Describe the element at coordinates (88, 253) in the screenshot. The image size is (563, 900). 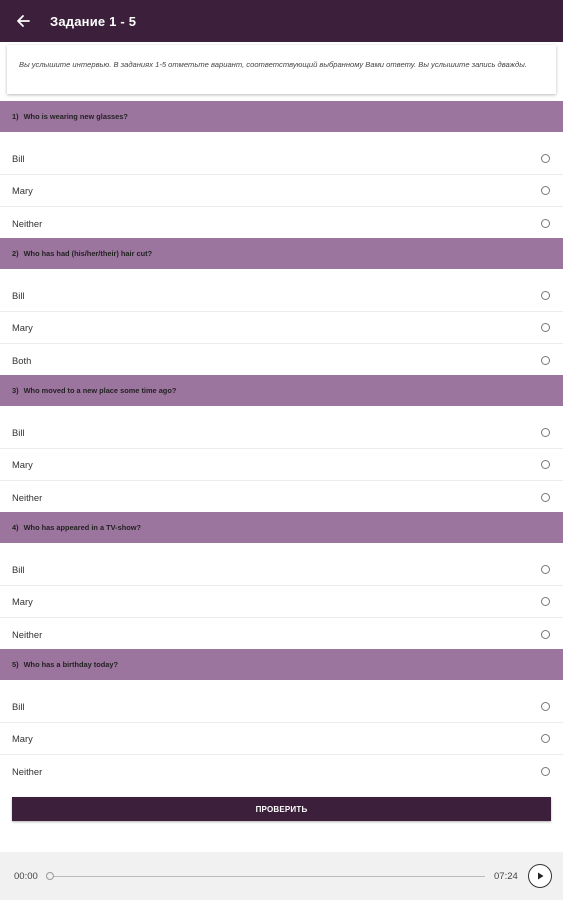
I see `question-text: Who has had (his/her/their) hair cut?` at that location.